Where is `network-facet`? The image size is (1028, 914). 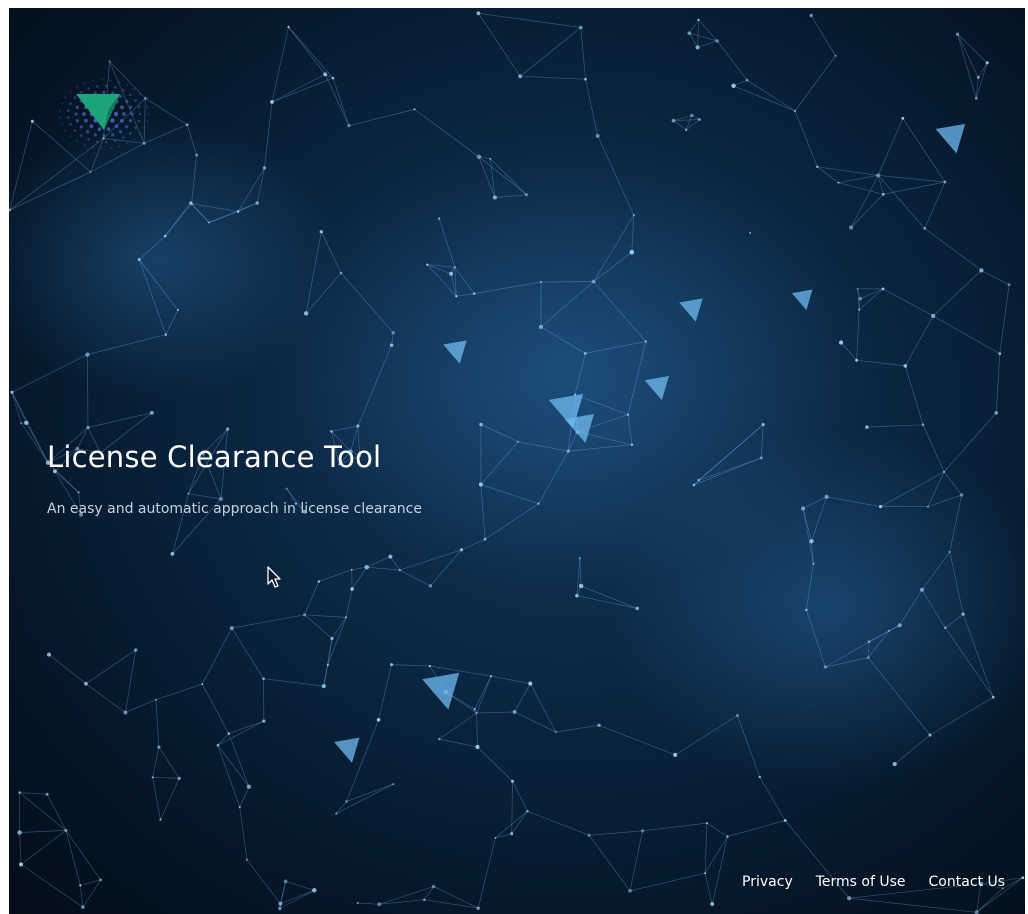
network-facet is located at coordinates (950, 138).